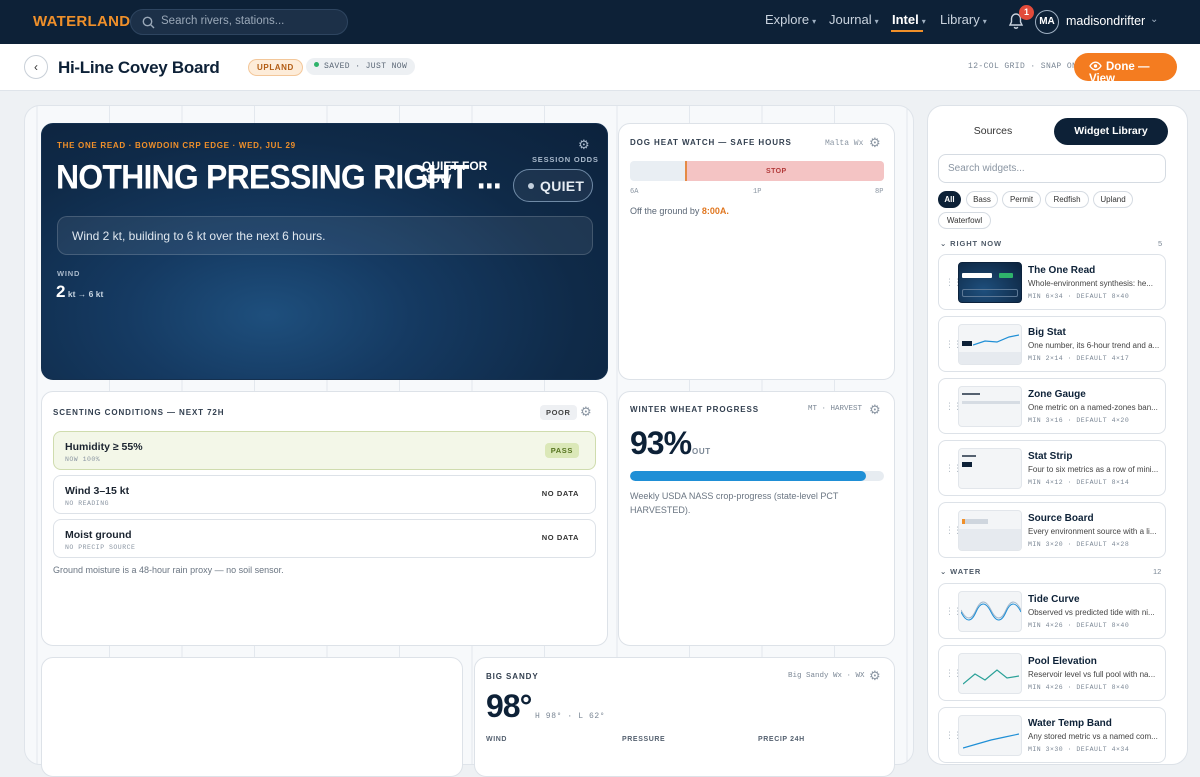  I want to click on condition-title: Humidity ≥ 55%, so click(104, 447).